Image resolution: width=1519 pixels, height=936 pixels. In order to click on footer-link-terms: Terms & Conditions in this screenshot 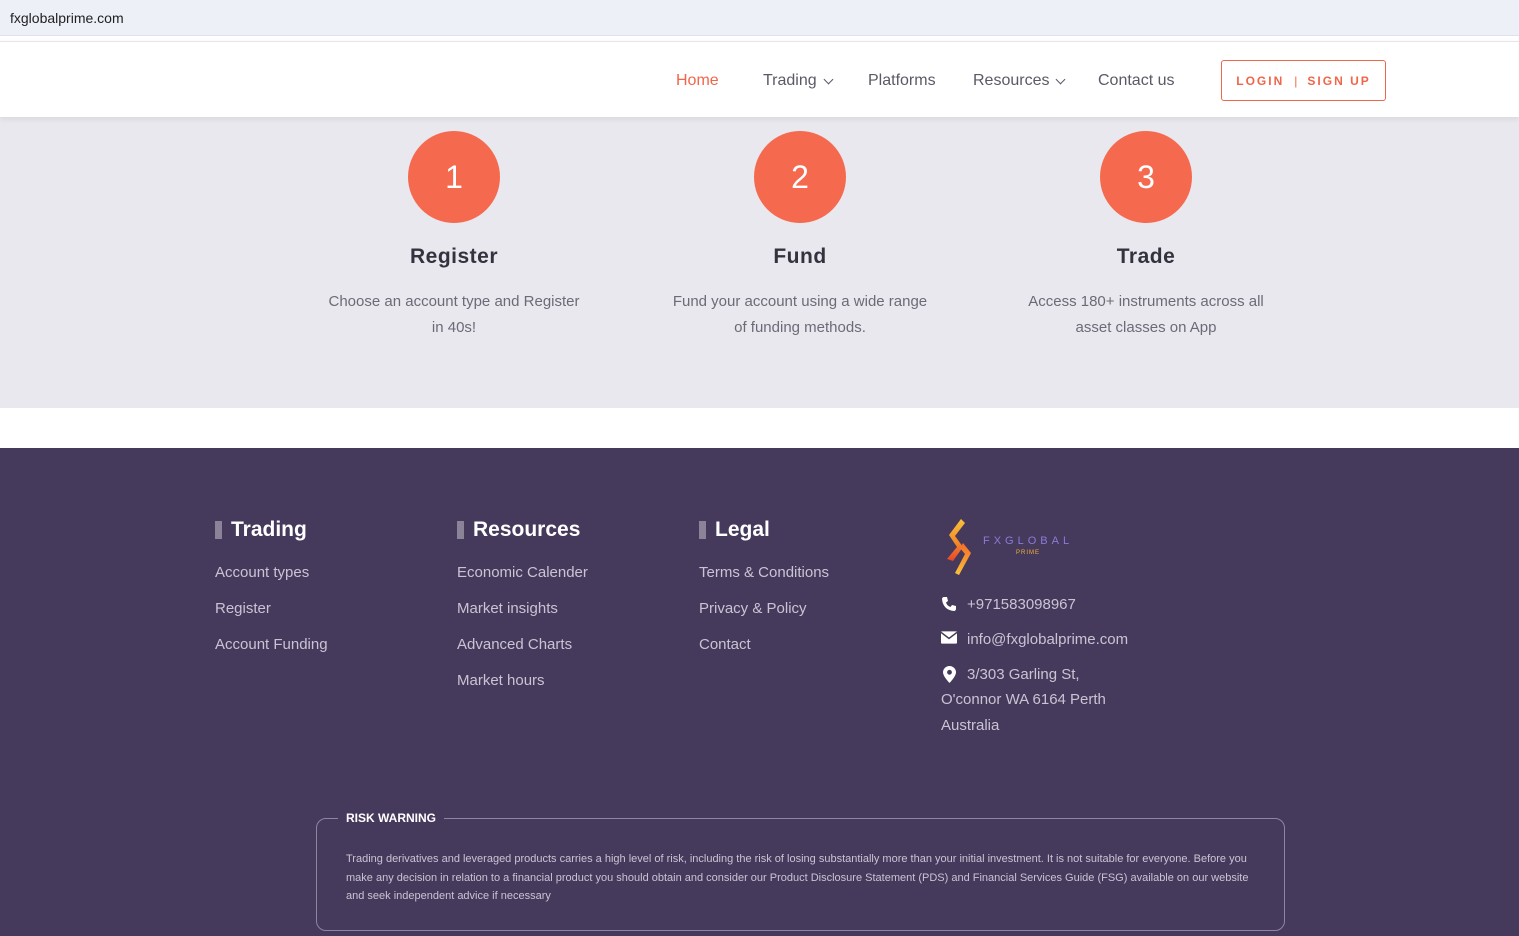, I will do `click(764, 573)`.